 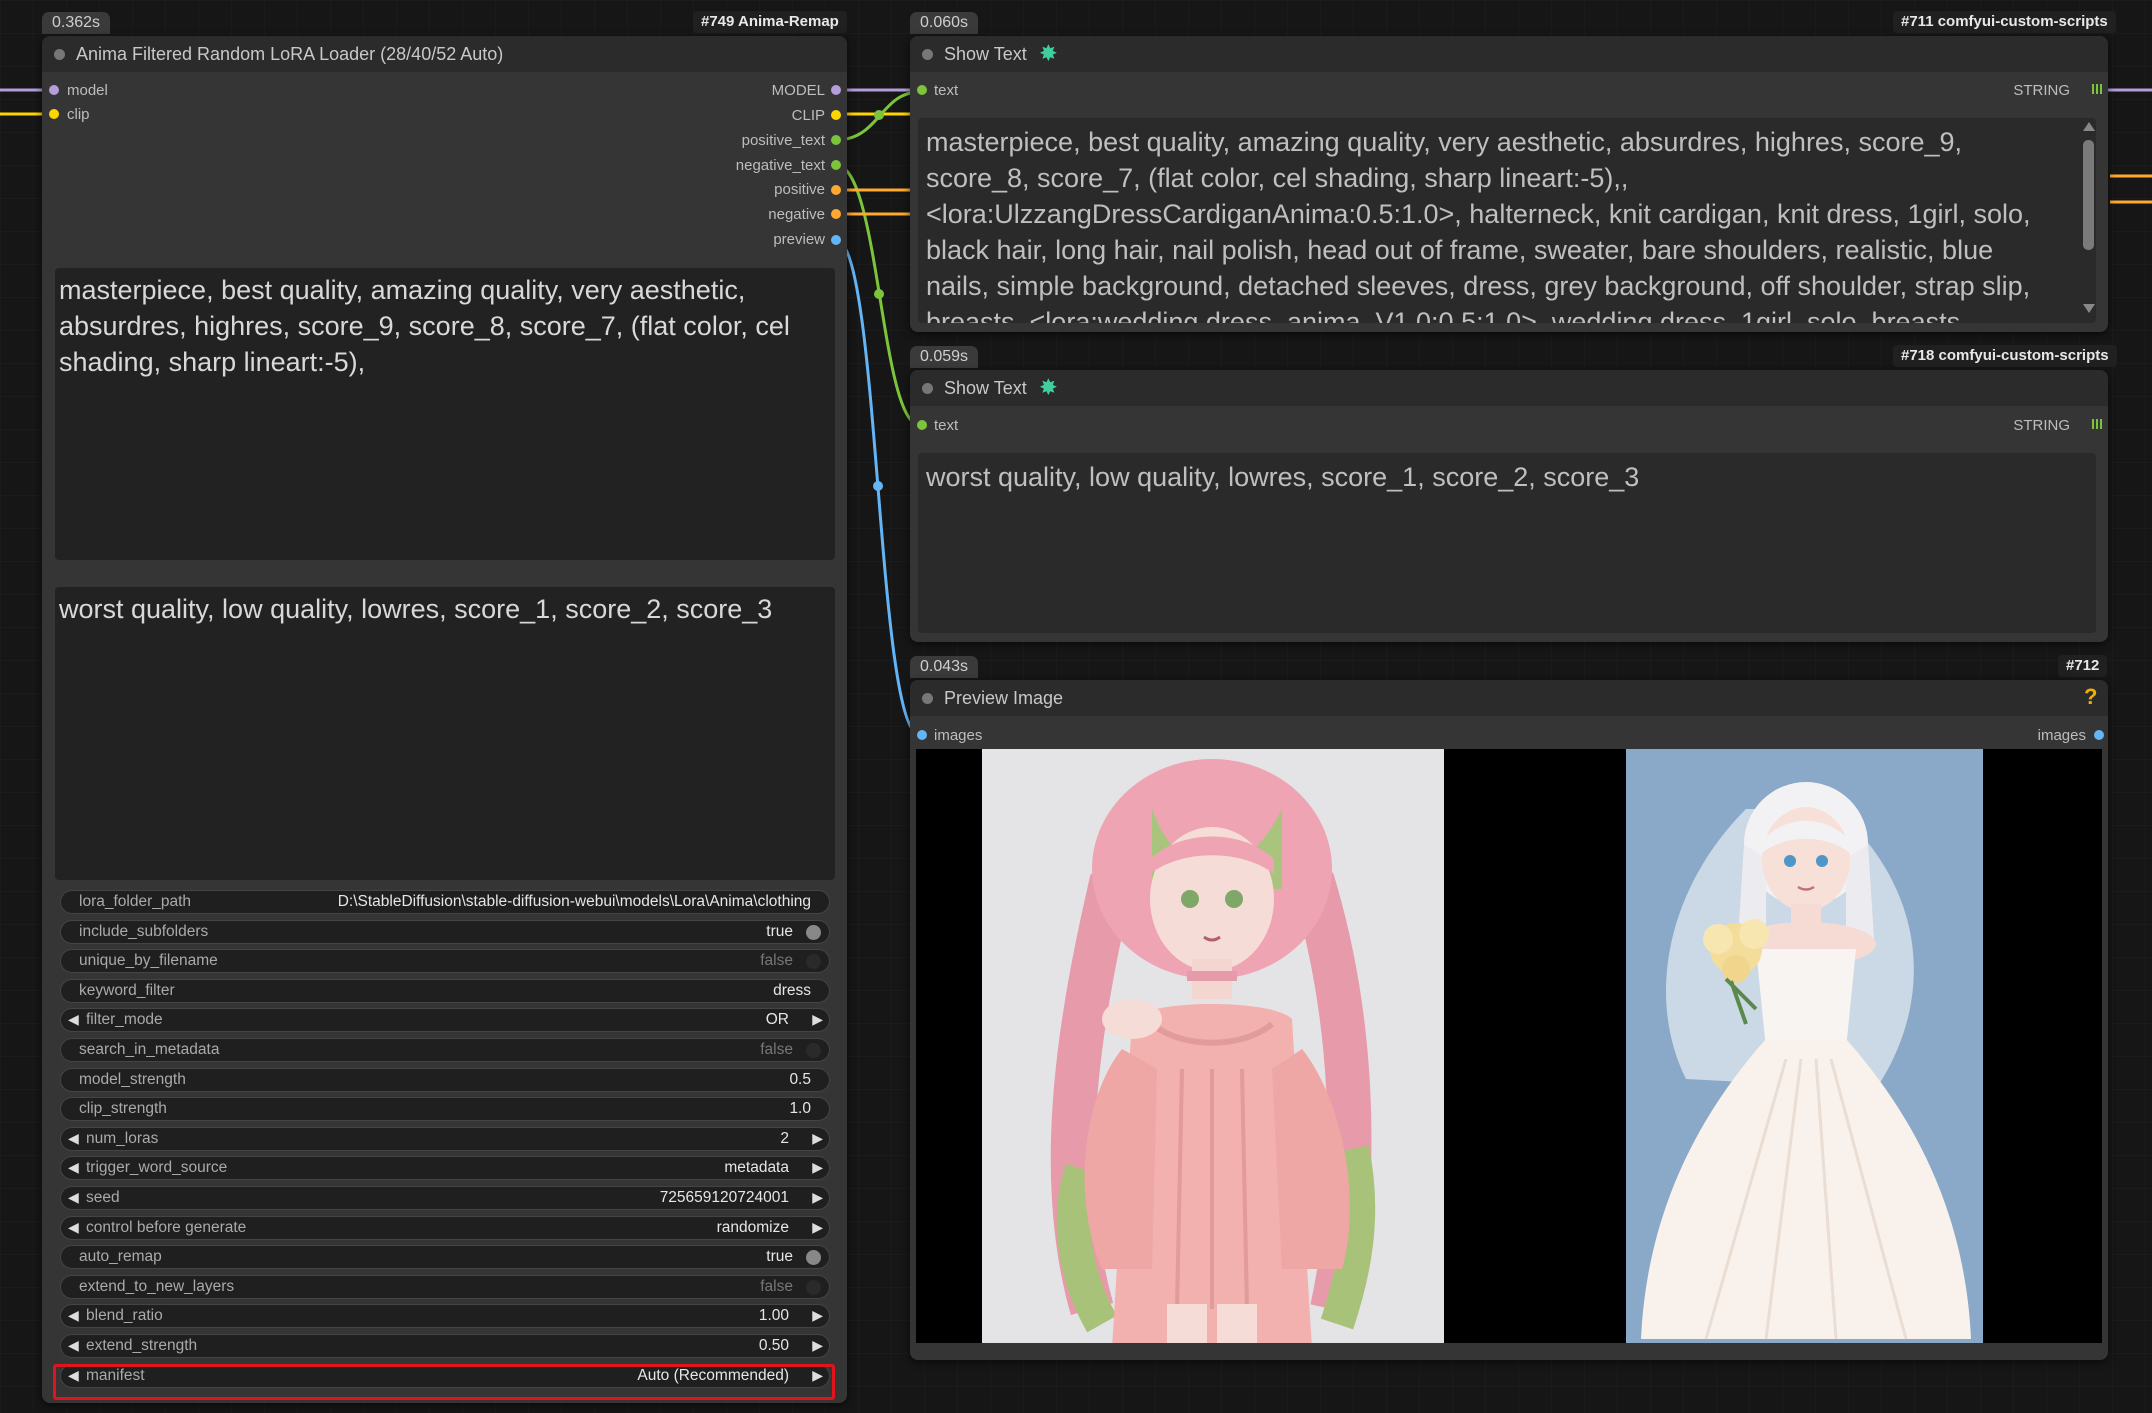 I want to click on textarea-scrollbar, so click(x=2089, y=220).